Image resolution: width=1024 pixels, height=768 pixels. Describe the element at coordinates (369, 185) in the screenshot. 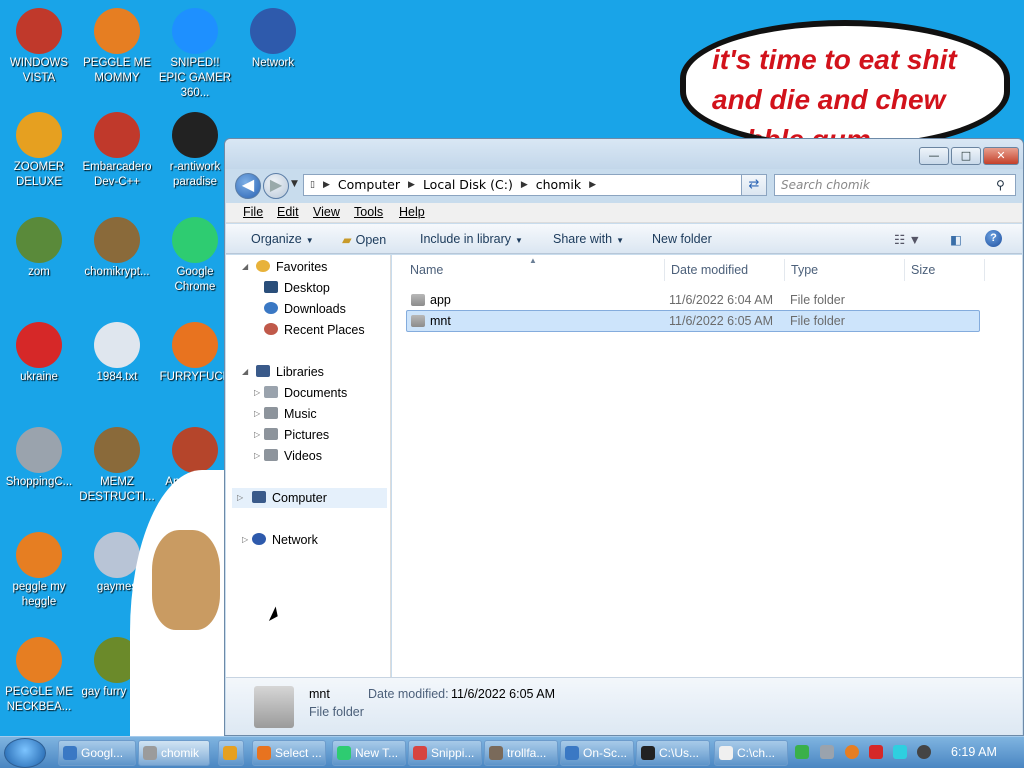

I see `breadcrumb-computer: Computer` at that location.